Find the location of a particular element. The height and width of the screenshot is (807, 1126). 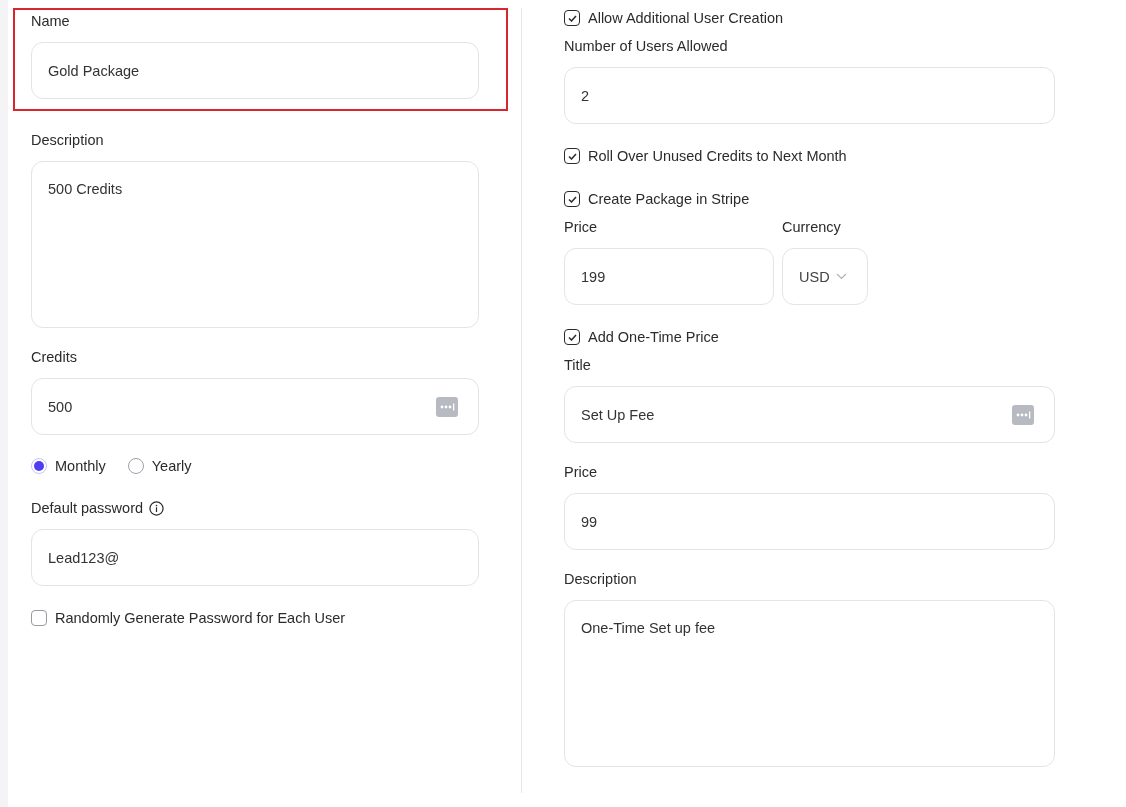

input-field: 199 is located at coordinates (669, 276).